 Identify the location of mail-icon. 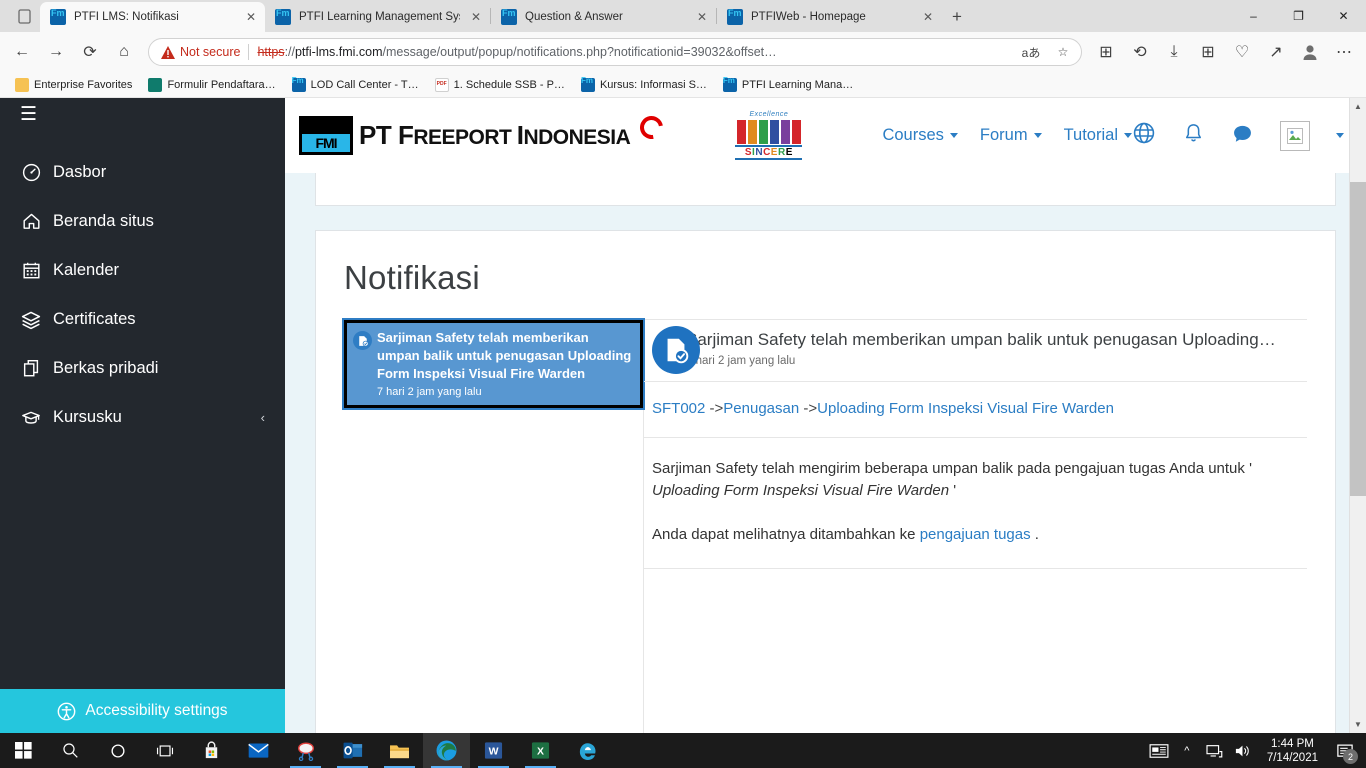
(258, 750).